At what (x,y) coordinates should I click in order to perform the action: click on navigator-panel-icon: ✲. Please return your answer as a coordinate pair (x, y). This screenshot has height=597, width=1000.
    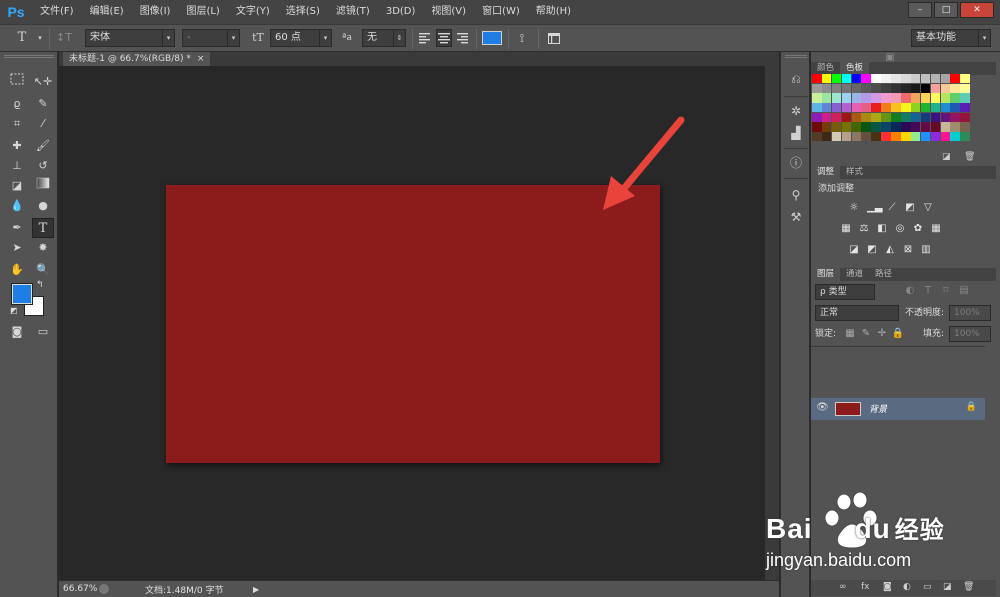
    Looking at the image, I should click on (796, 111).